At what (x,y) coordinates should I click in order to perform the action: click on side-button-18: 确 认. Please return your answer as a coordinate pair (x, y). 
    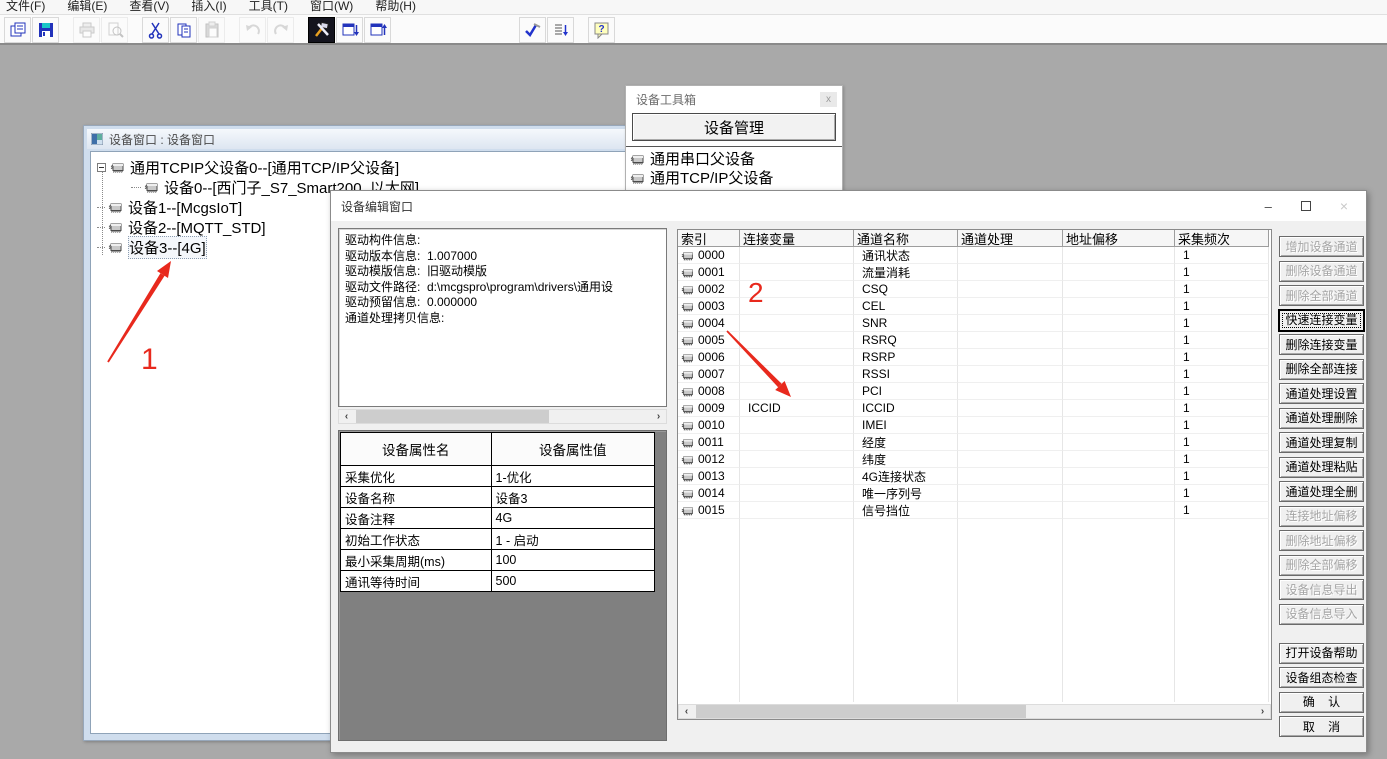
    Looking at the image, I should click on (1321, 702).